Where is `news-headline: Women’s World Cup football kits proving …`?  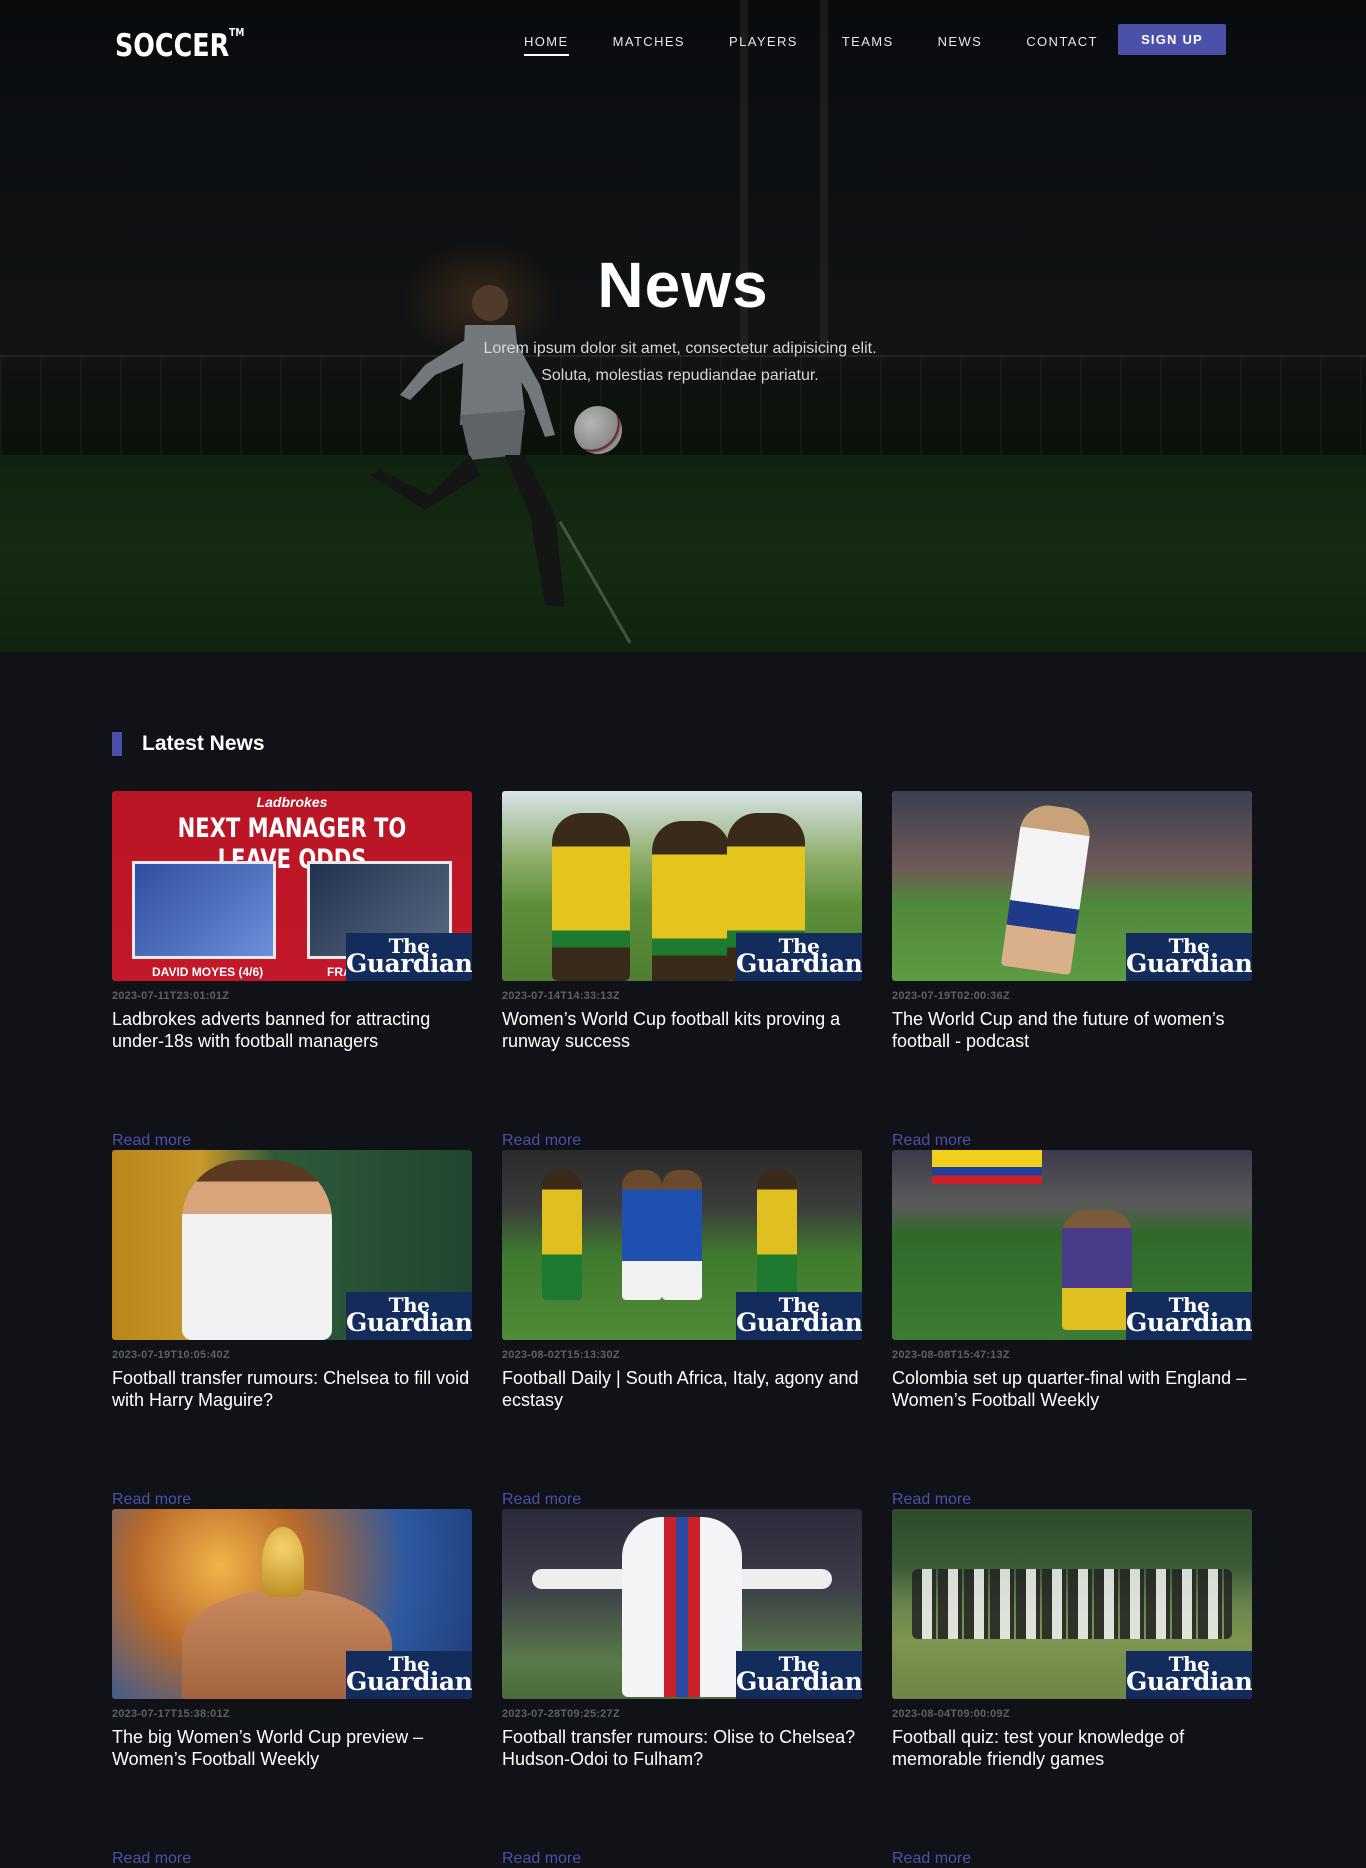 news-headline: Women’s World Cup football kits proving … is located at coordinates (682, 1030).